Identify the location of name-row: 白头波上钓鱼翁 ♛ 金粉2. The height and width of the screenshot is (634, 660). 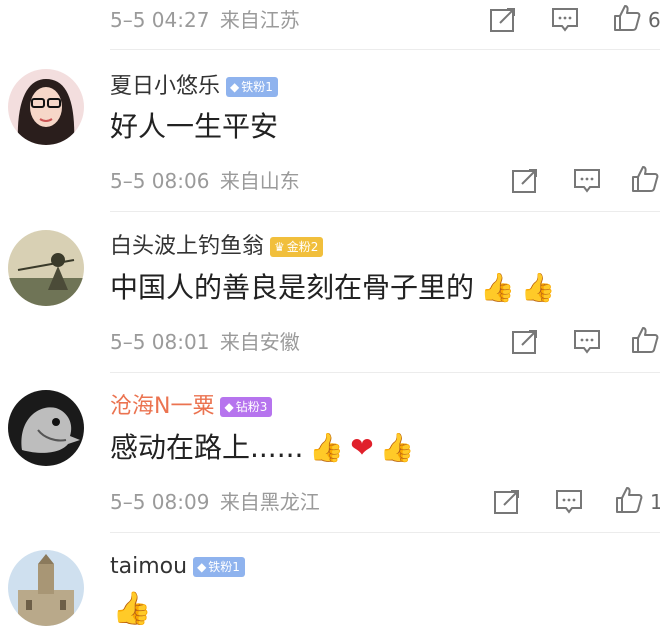
(217, 247).